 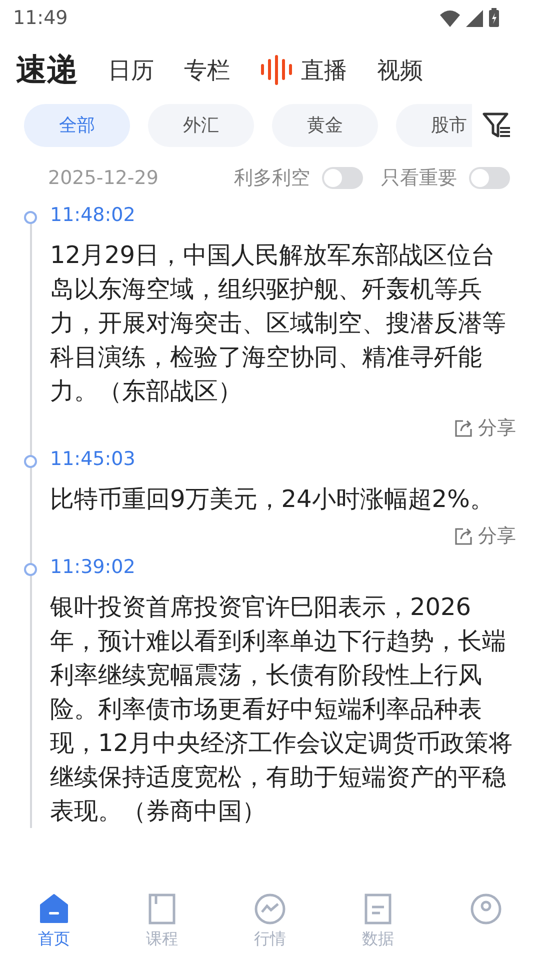 I want to click on book-icon, so click(x=162, y=909).